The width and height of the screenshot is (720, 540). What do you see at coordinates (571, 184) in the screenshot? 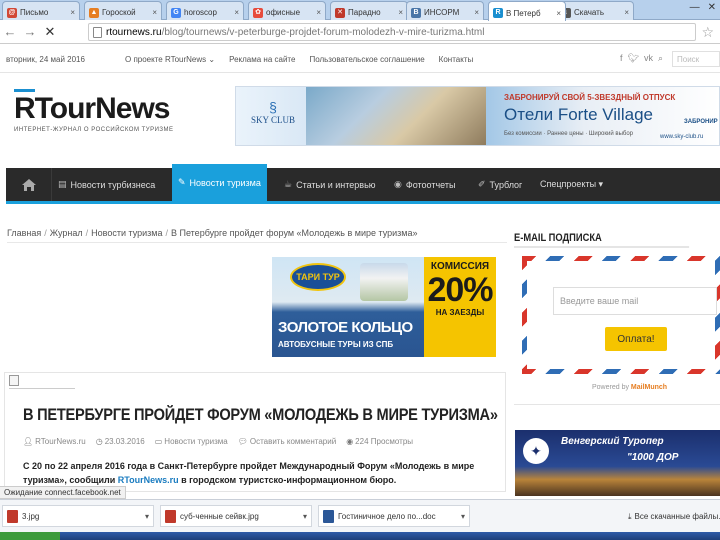
I see `nav-item: Спецпроекты ▾` at bounding box center [571, 184].